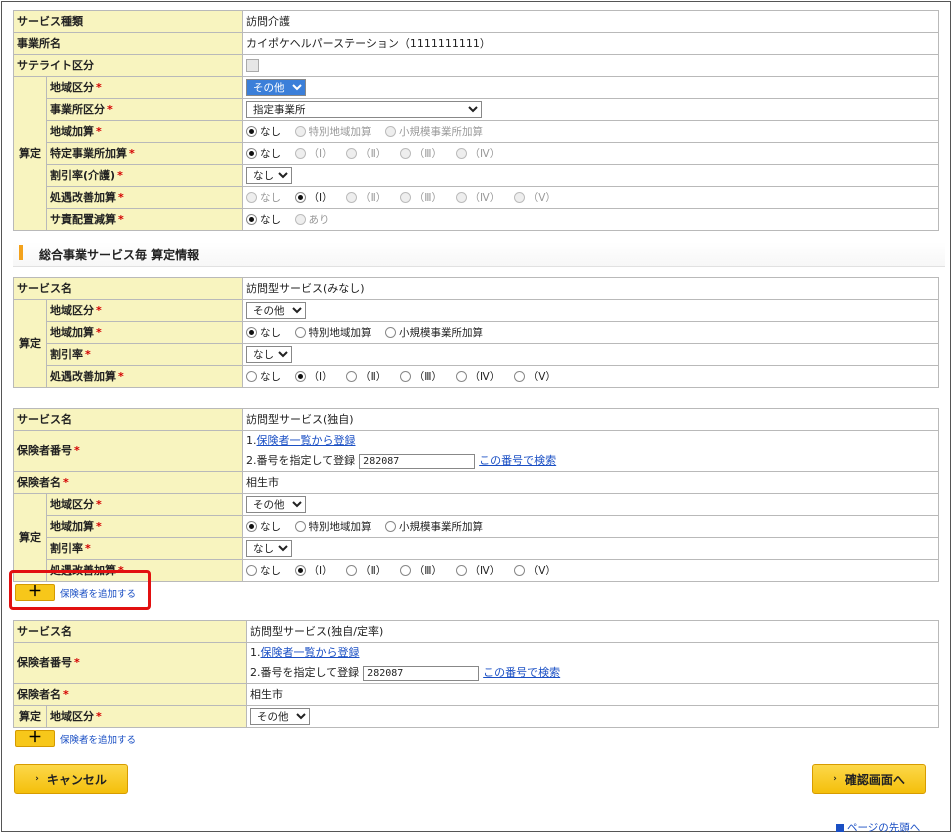 This screenshot has width=952, height=835. Describe the element at coordinates (590, 288) in the screenshot. I see `service1-name-value: 訪問型サービス(みなし)` at that location.